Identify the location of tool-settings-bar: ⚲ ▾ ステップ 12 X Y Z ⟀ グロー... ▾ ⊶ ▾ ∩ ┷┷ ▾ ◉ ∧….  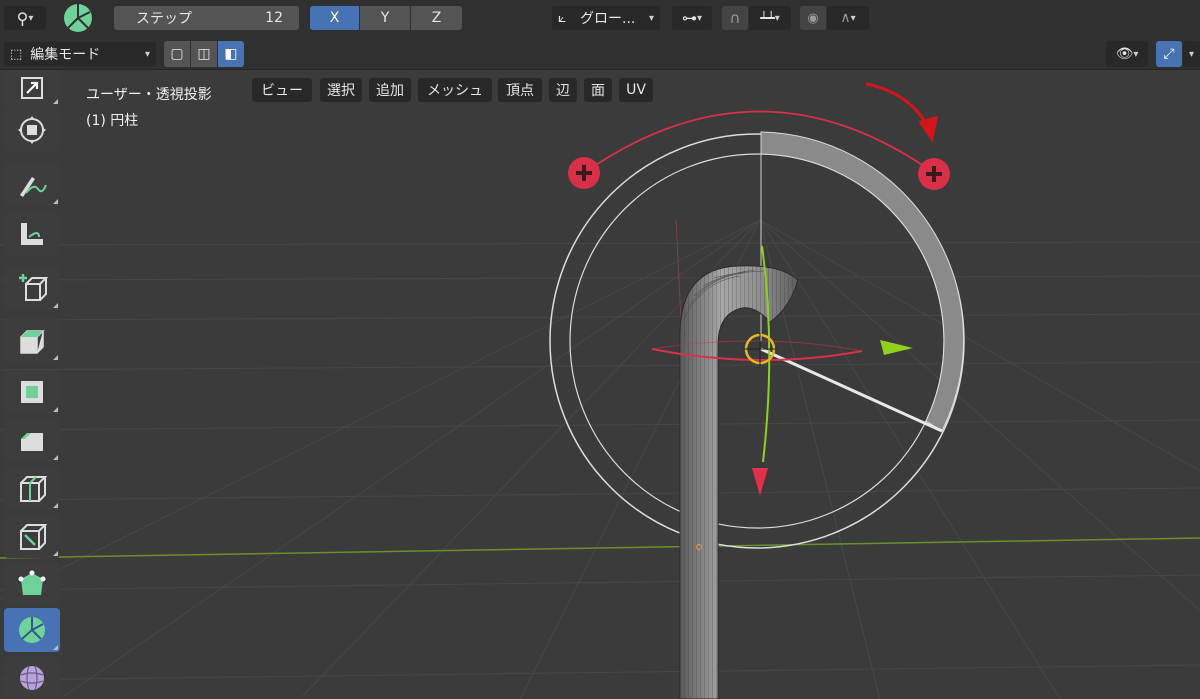
(600, 18).